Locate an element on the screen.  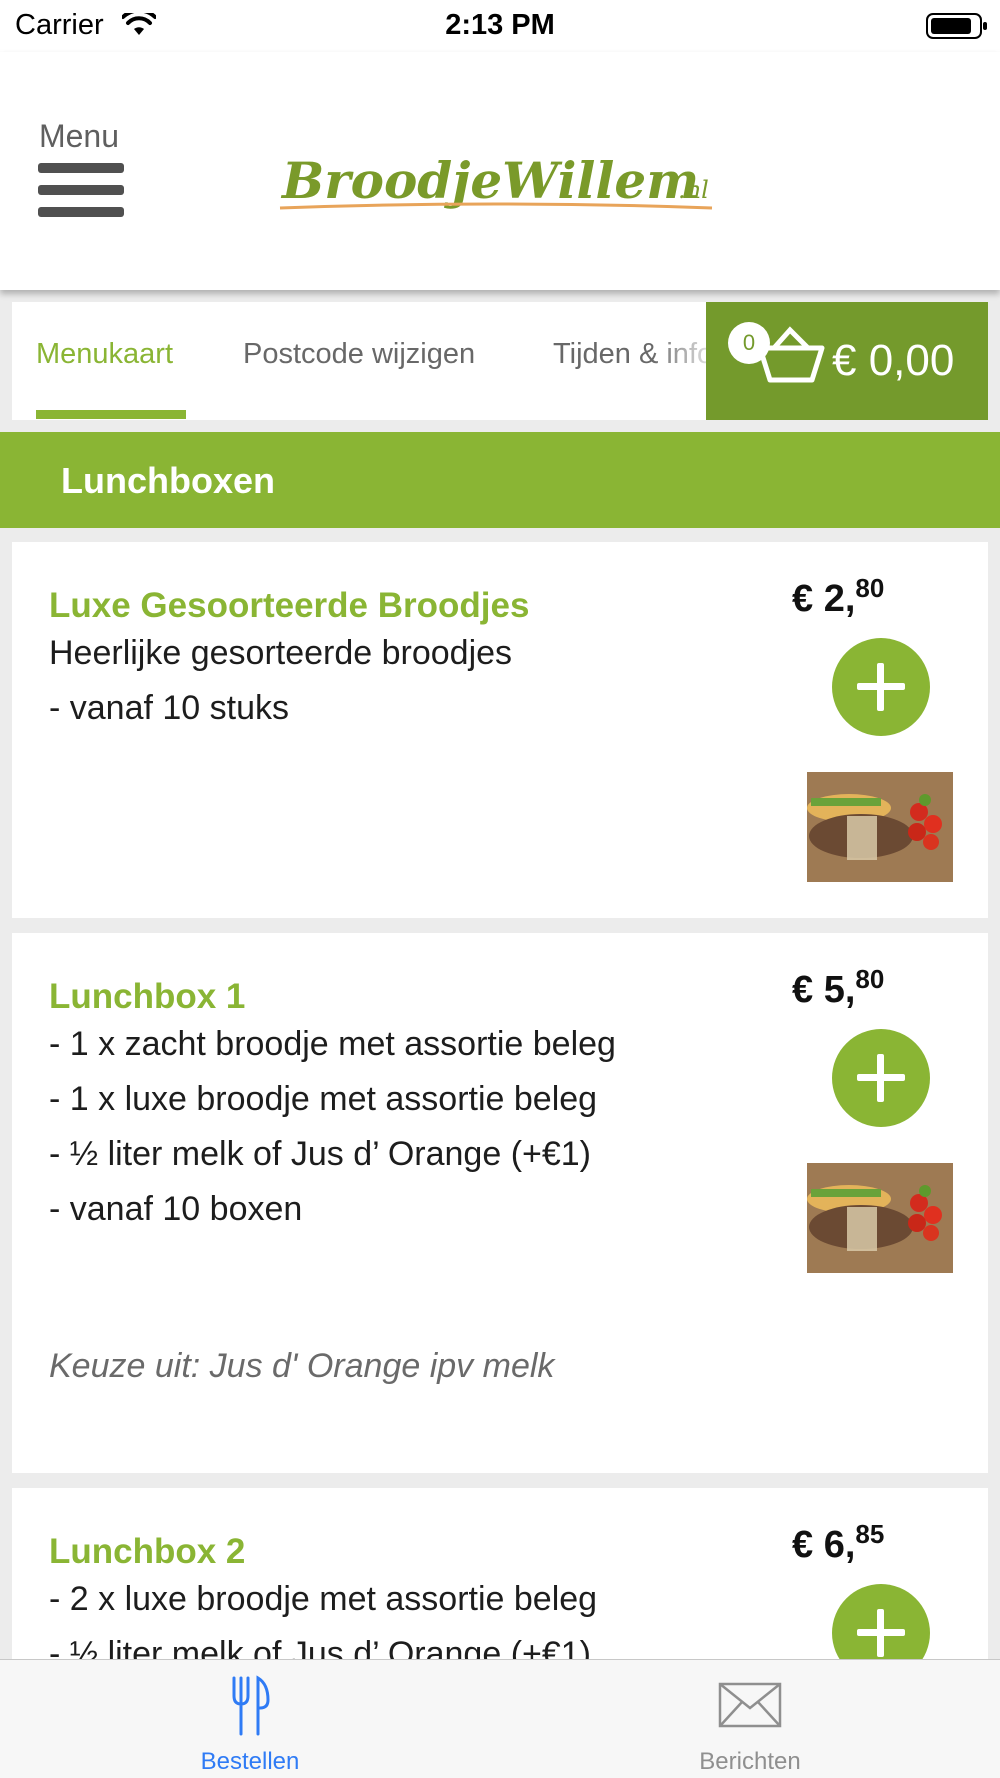
description-line: Heerlijke gesorteerde broodjes is located at coordinates (281, 653).